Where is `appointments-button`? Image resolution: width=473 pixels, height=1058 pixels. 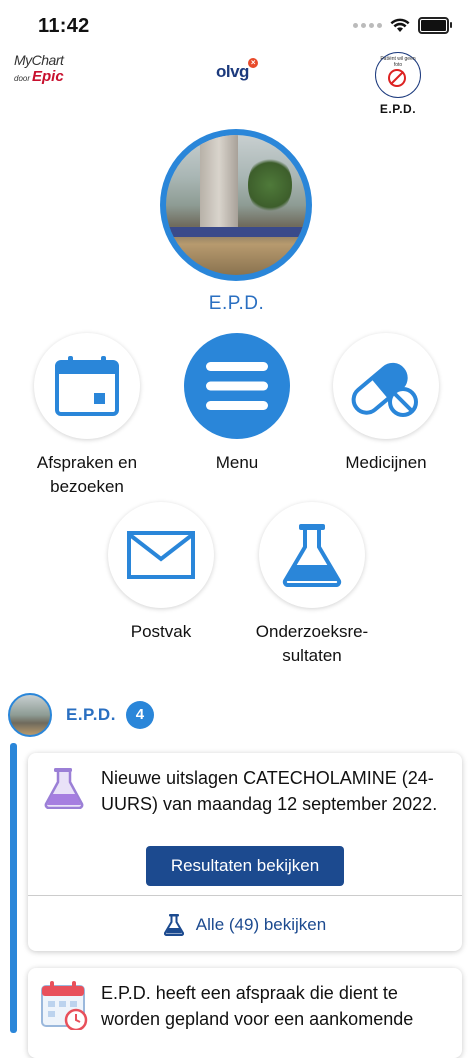 appointments-button is located at coordinates (87, 386).